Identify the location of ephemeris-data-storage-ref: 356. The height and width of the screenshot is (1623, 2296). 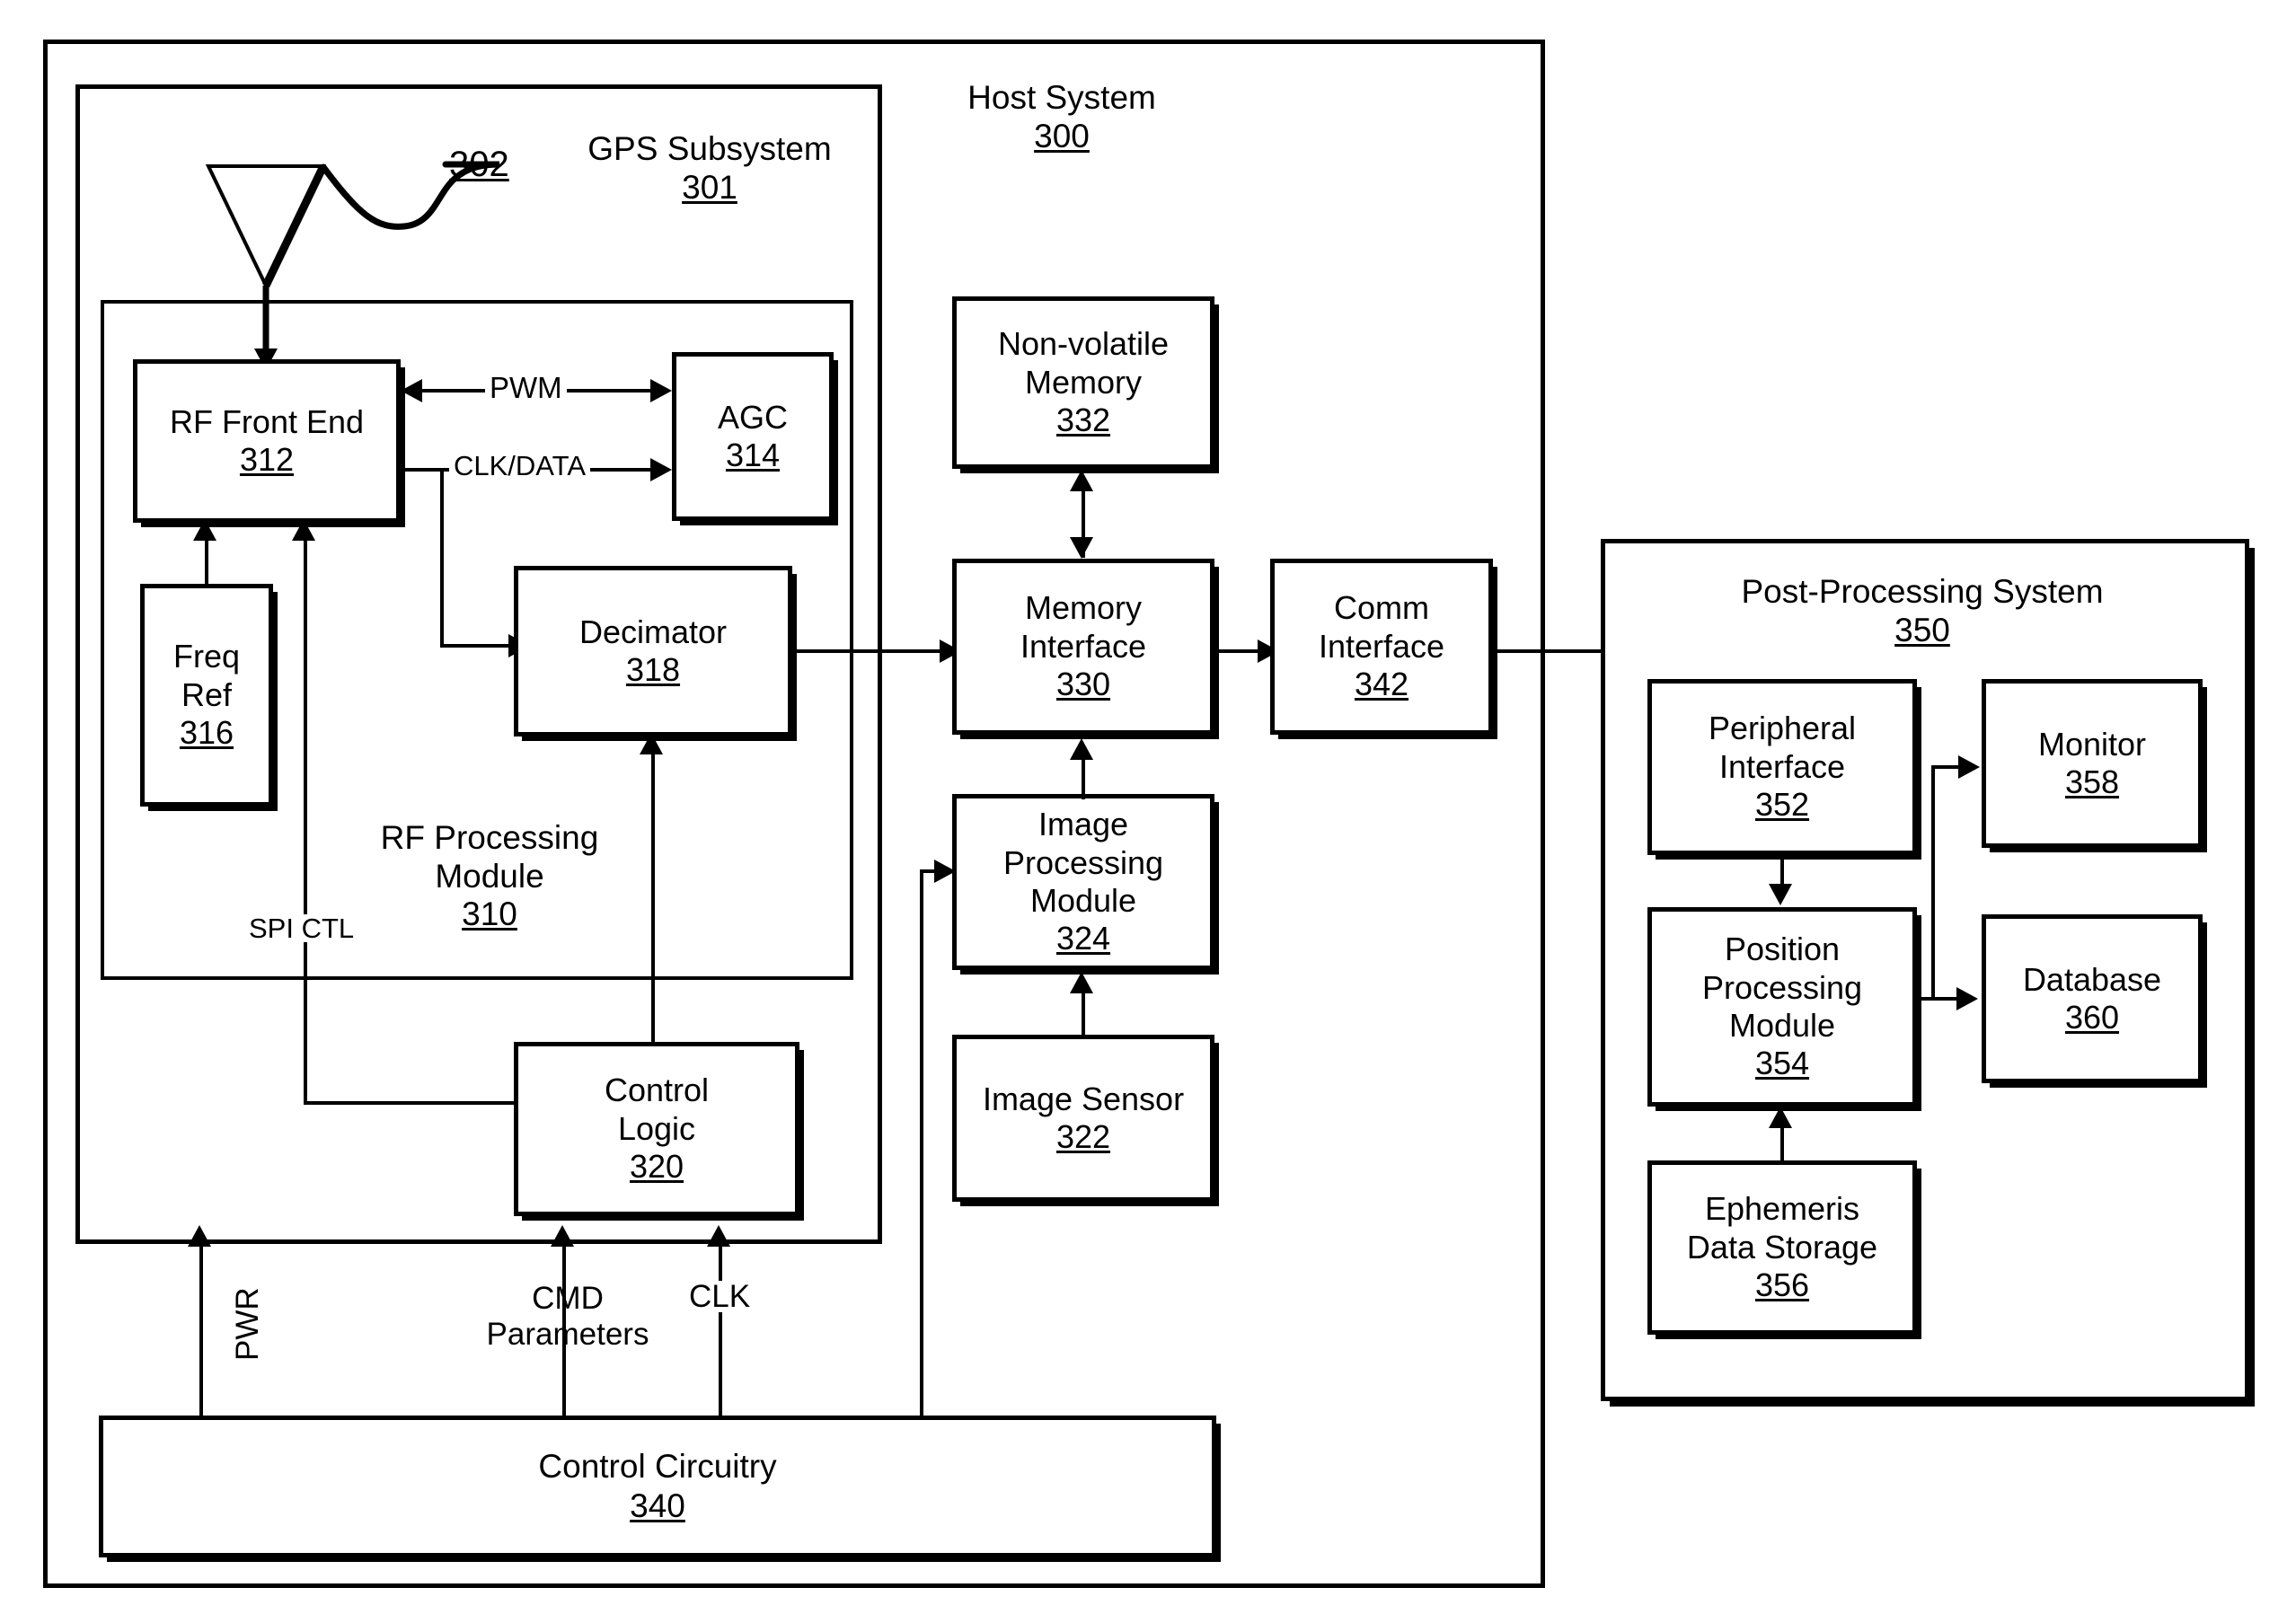
(1782, 1285).